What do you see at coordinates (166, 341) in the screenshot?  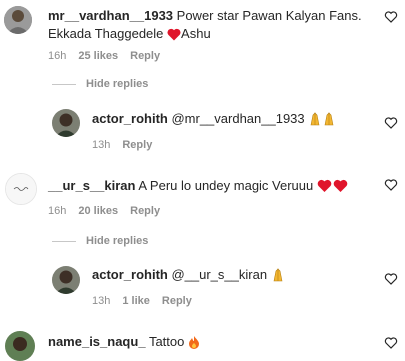 I see `comment-body: Tattoo` at bounding box center [166, 341].